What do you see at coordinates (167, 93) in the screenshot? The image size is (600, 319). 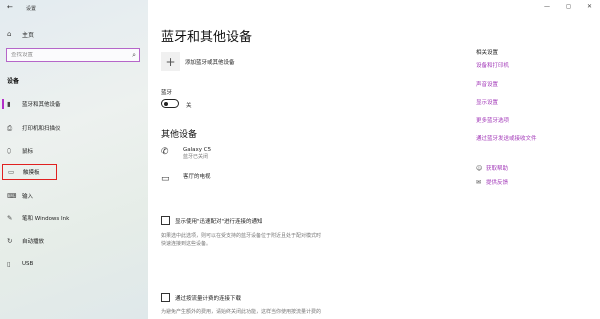 I see `bluetooth-label: 蓝牙` at bounding box center [167, 93].